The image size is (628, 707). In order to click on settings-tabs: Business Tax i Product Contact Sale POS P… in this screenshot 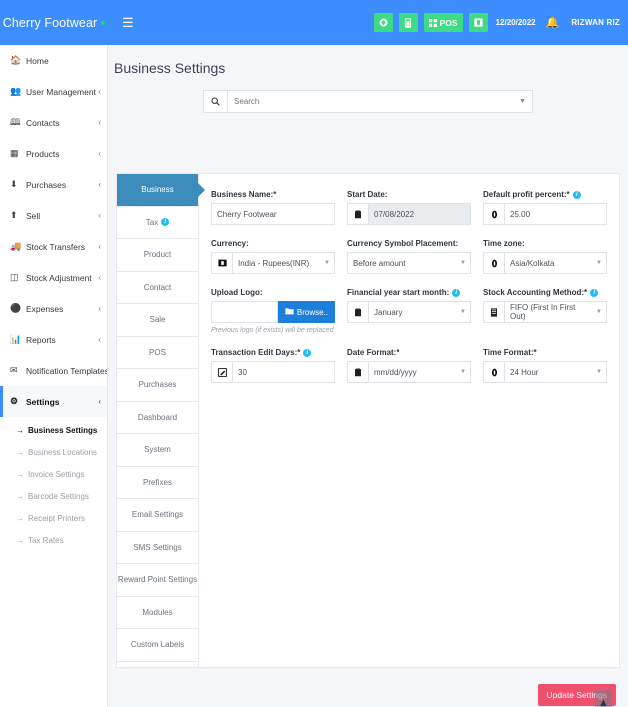, I will do `click(158, 420)`.